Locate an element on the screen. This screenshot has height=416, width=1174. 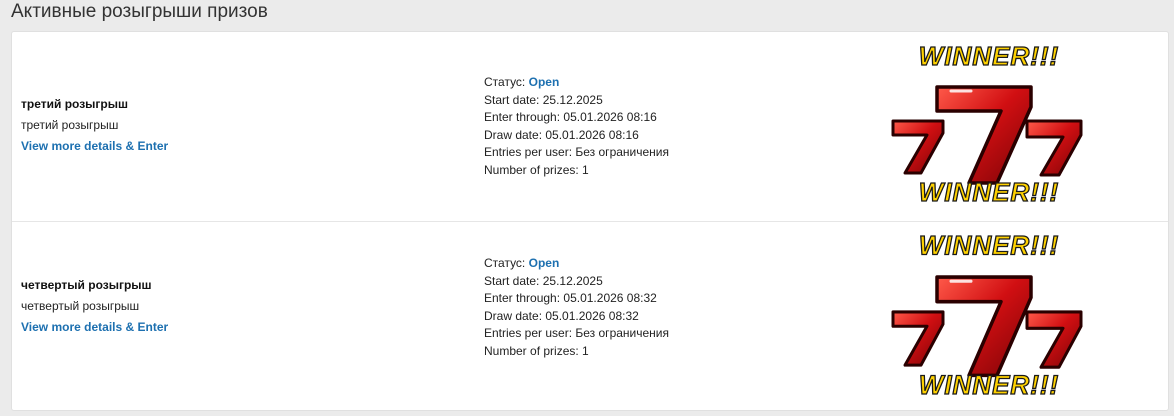
enter-through-value: 05.01.2026 08:16 is located at coordinates (610, 117).